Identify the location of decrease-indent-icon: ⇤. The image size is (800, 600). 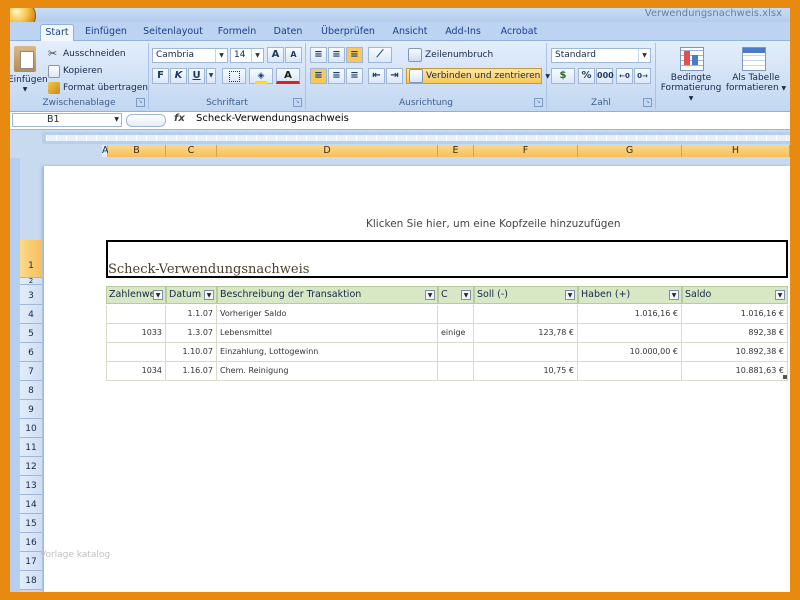
(376, 76).